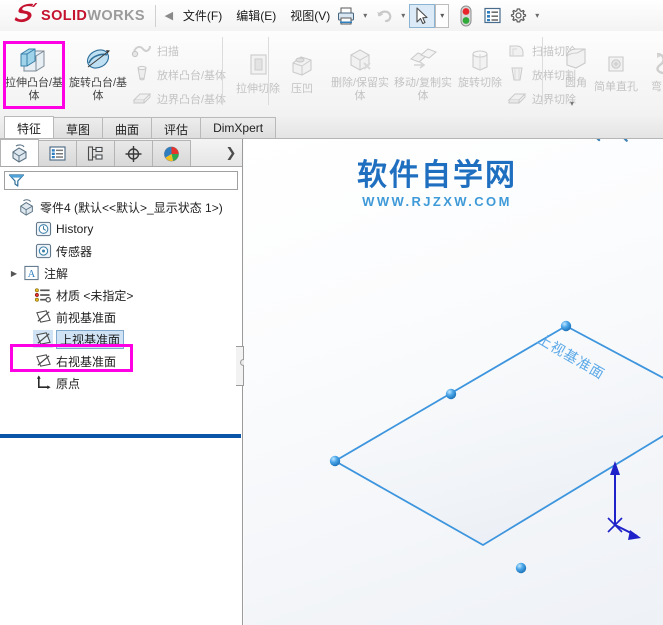  I want to click on boundary-cut-icon-svg, so click(517, 98).